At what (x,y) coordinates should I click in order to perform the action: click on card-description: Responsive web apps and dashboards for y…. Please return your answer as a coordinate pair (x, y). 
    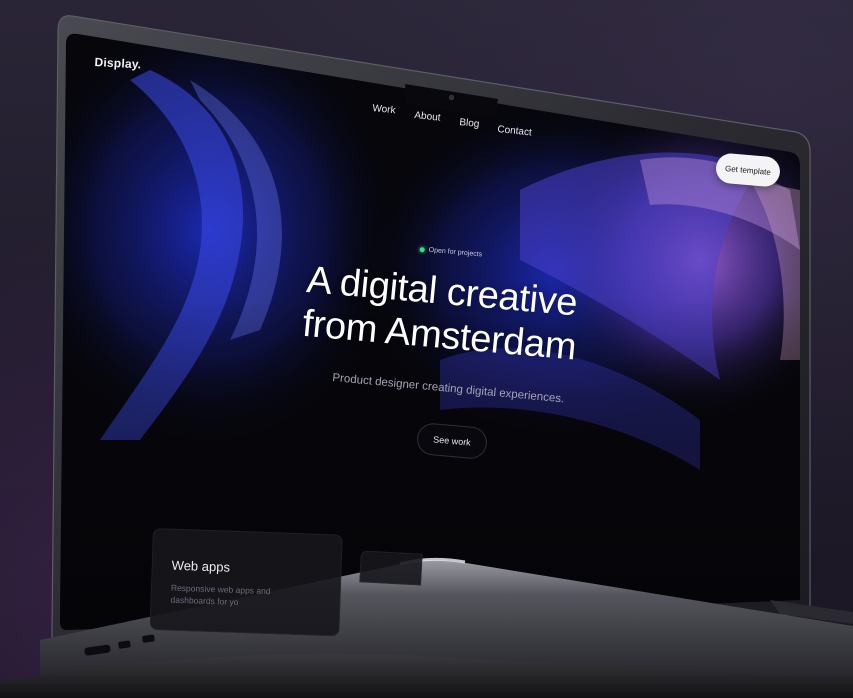
    Looking at the image, I should click on (220, 595).